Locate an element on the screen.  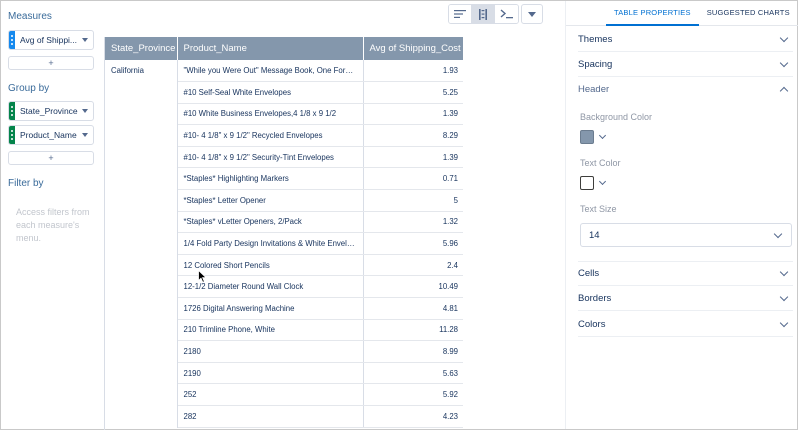
add-group-button: + is located at coordinates (51, 158).